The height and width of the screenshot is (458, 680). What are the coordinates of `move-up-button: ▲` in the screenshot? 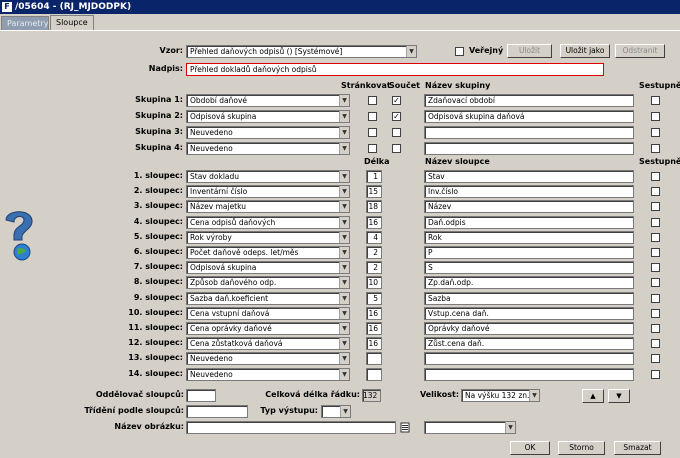 It's located at (593, 396).